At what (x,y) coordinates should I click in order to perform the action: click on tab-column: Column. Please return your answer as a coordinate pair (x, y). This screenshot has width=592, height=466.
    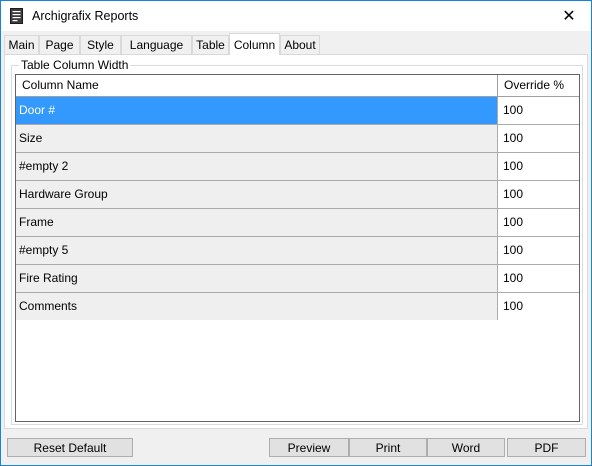
    Looking at the image, I should click on (254, 44).